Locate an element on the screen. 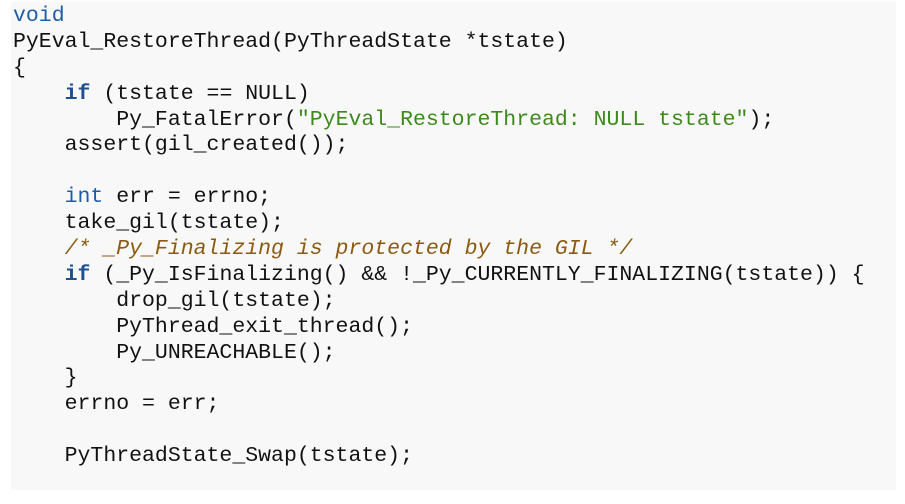 This screenshot has height=504, width=905. code-line: drop_gil(tstate); is located at coordinates (454, 302).